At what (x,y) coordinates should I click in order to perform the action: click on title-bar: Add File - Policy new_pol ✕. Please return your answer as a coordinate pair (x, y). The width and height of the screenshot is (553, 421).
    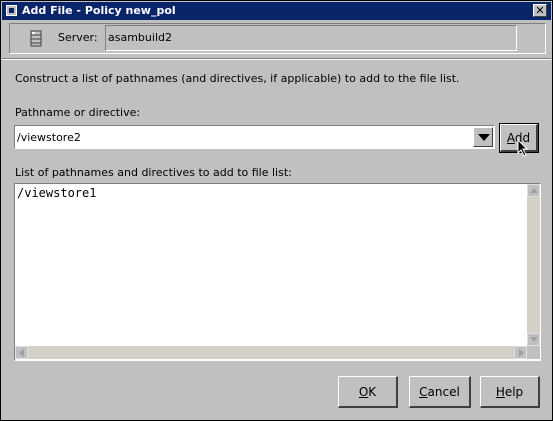
    Looking at the image, I should click on (276, 11).